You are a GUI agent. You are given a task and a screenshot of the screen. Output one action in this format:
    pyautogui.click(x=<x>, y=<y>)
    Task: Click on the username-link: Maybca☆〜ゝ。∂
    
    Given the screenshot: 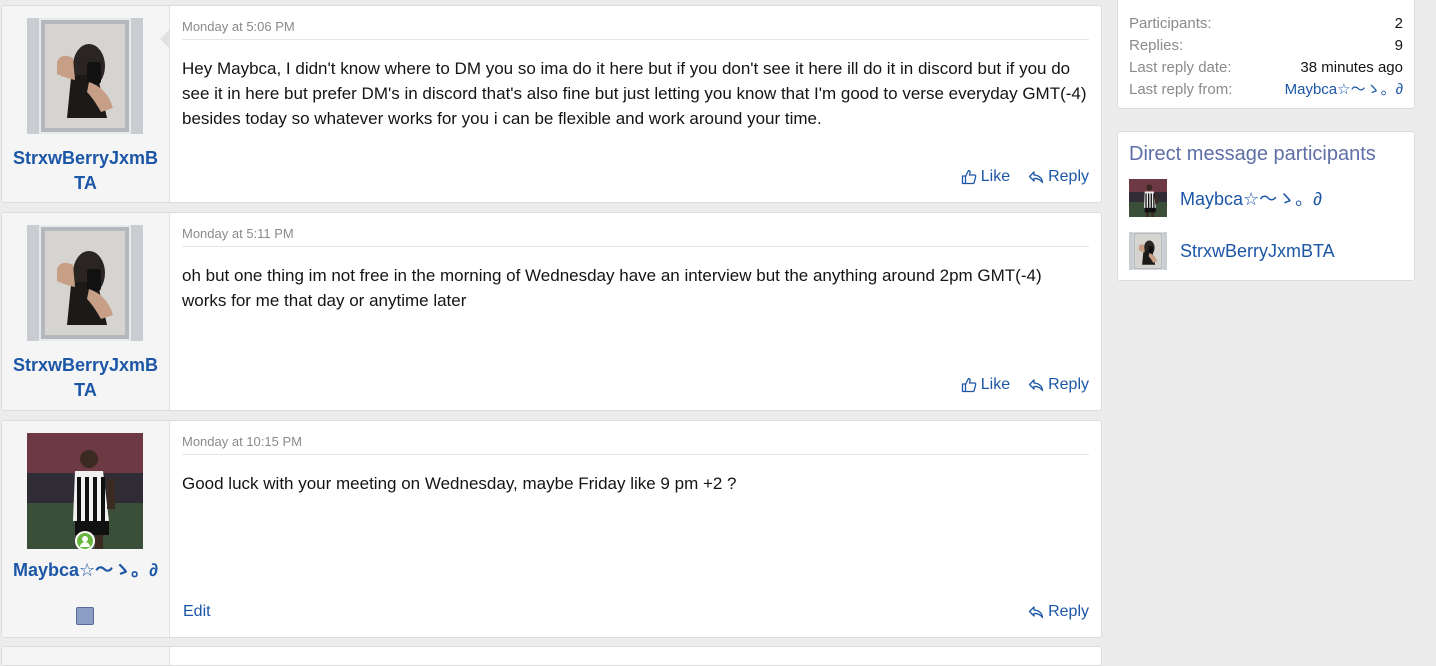 What is the action you would take?
    pyautogui.click(x=85, y=570)
    